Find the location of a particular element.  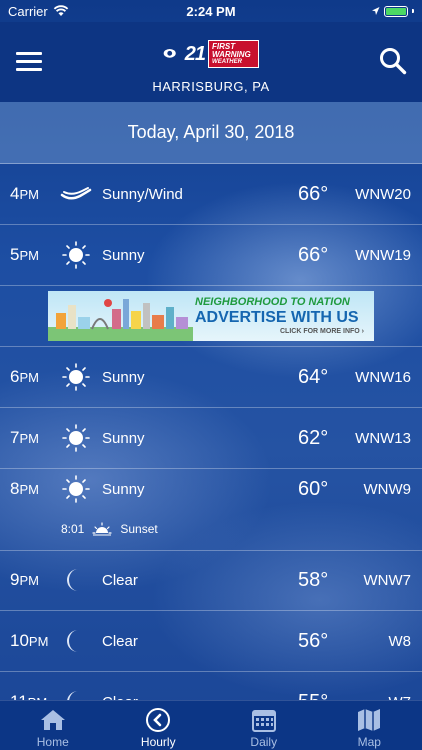

city-skyline-illustration is located at coordinates (120, 320).